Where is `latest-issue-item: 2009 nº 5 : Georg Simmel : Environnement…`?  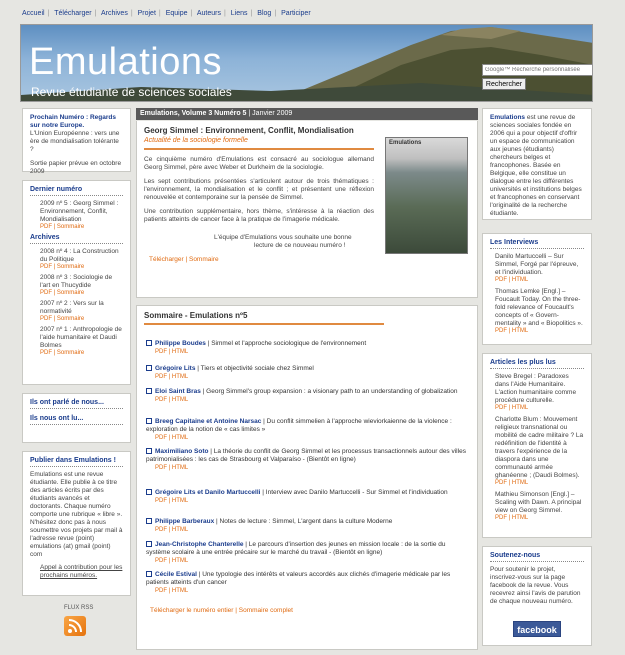 latest-issue-item: 2009 nº 5 : Georg Simmel : Environnement… is located at coordinates (76, 212).